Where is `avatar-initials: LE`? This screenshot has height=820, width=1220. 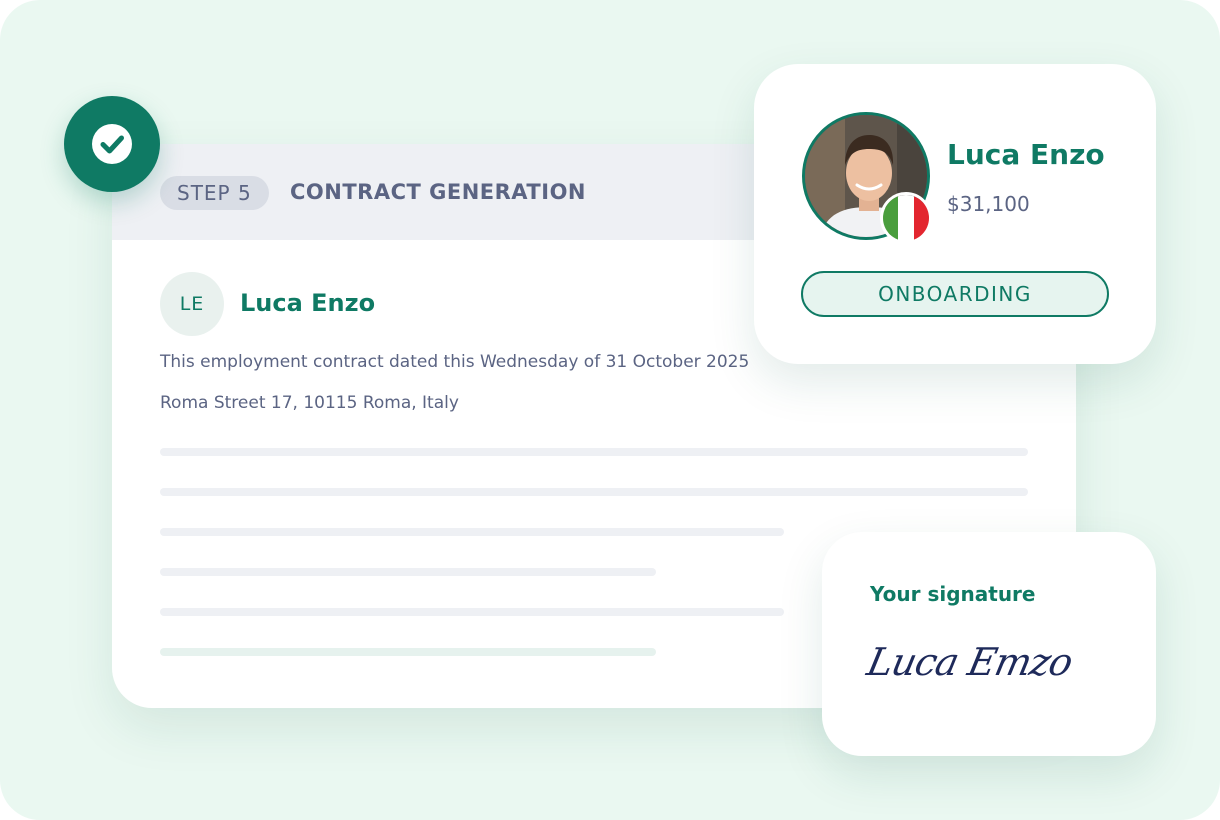 avatar-initials: LE is located at coordinates (192, 304).